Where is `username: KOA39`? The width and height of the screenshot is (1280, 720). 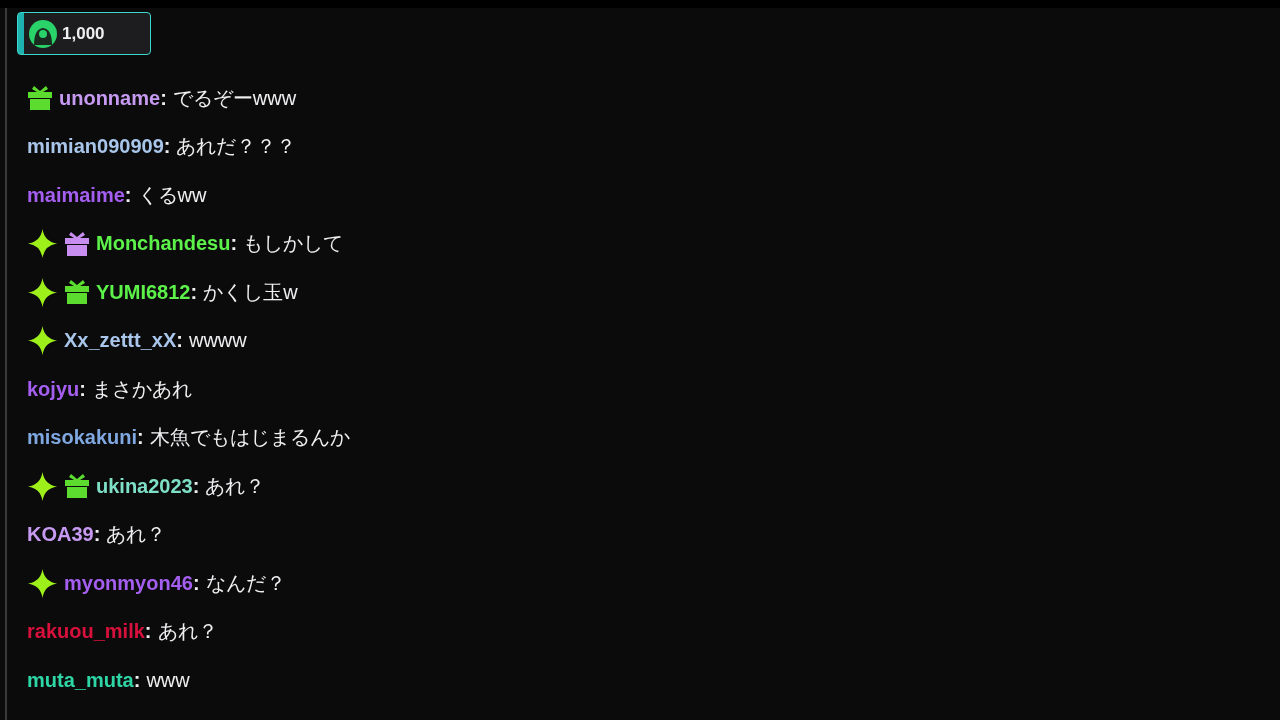
username: KOA39 is located at coordinates (60, 535).